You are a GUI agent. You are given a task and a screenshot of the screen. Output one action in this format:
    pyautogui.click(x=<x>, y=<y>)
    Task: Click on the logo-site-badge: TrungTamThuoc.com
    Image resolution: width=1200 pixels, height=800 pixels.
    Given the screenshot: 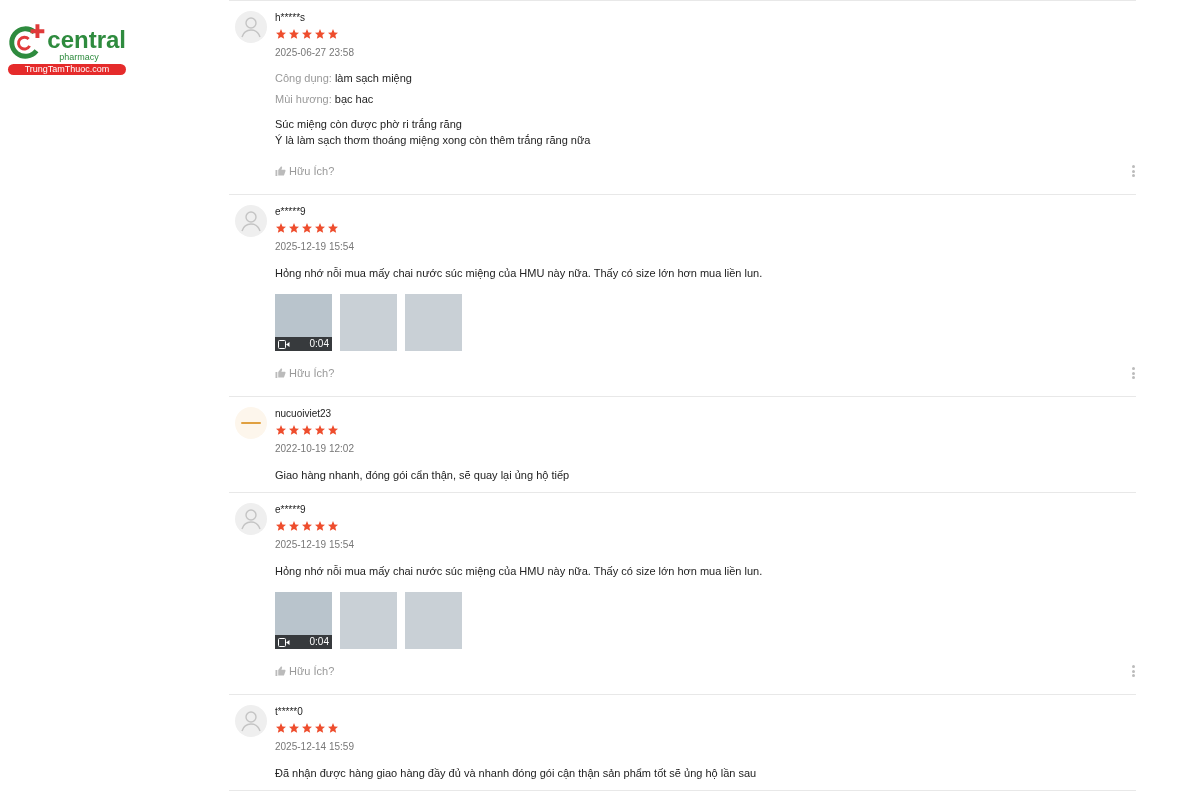 What is the action you would take?
    pyautogui.click(x=67, y=69)
    